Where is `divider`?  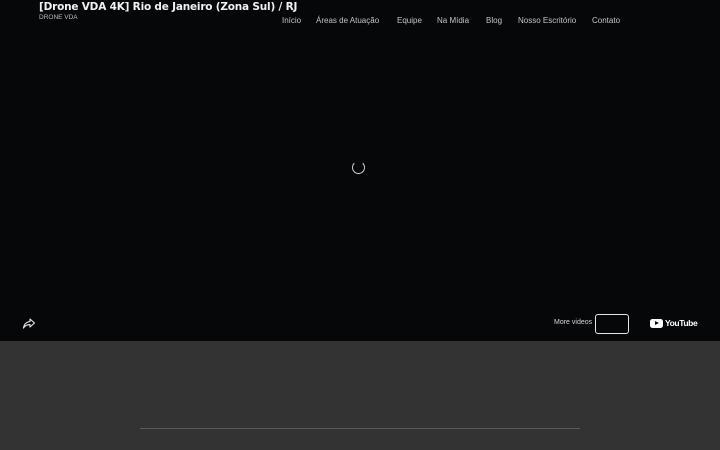
divider is located at coordinates (360, 428).